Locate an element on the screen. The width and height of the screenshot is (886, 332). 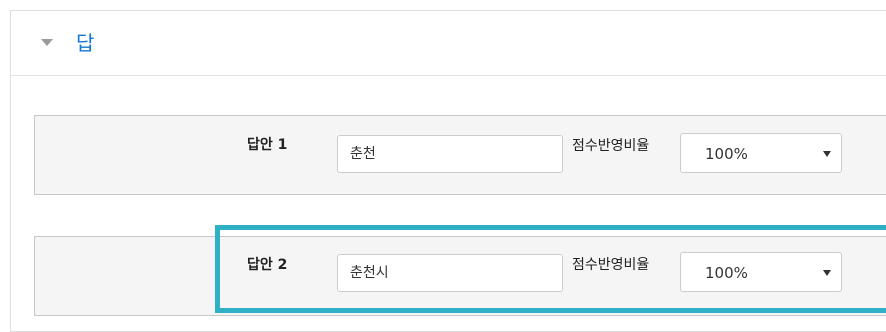
caret-down-icon is located at coordinates (47, 42).